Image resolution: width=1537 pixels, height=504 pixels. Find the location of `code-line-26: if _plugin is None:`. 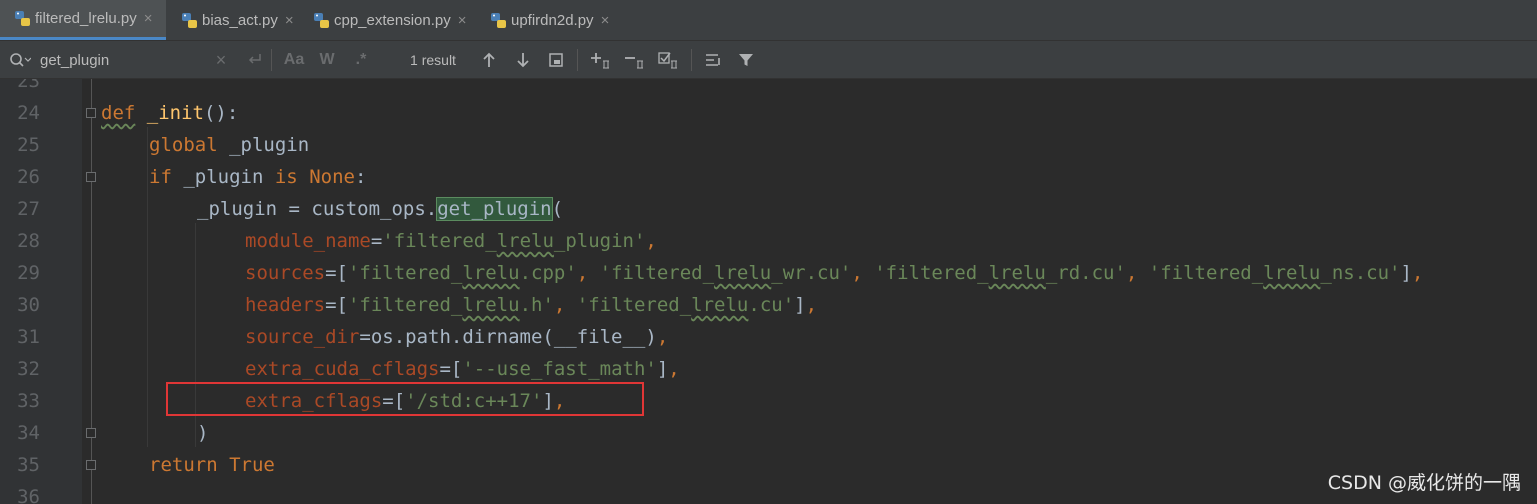

code-line-26: if _plugin is None: is located at coordinates (258, 177).